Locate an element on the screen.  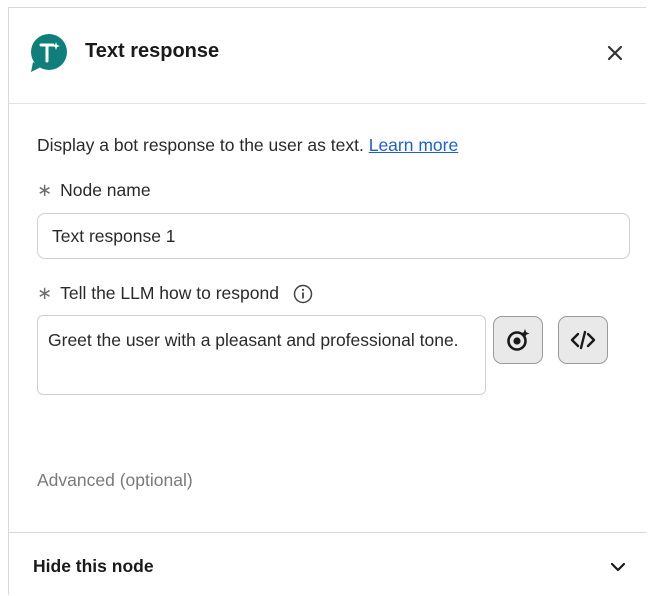
learn-more-link: Learn more is located at coordinates (414, 145).